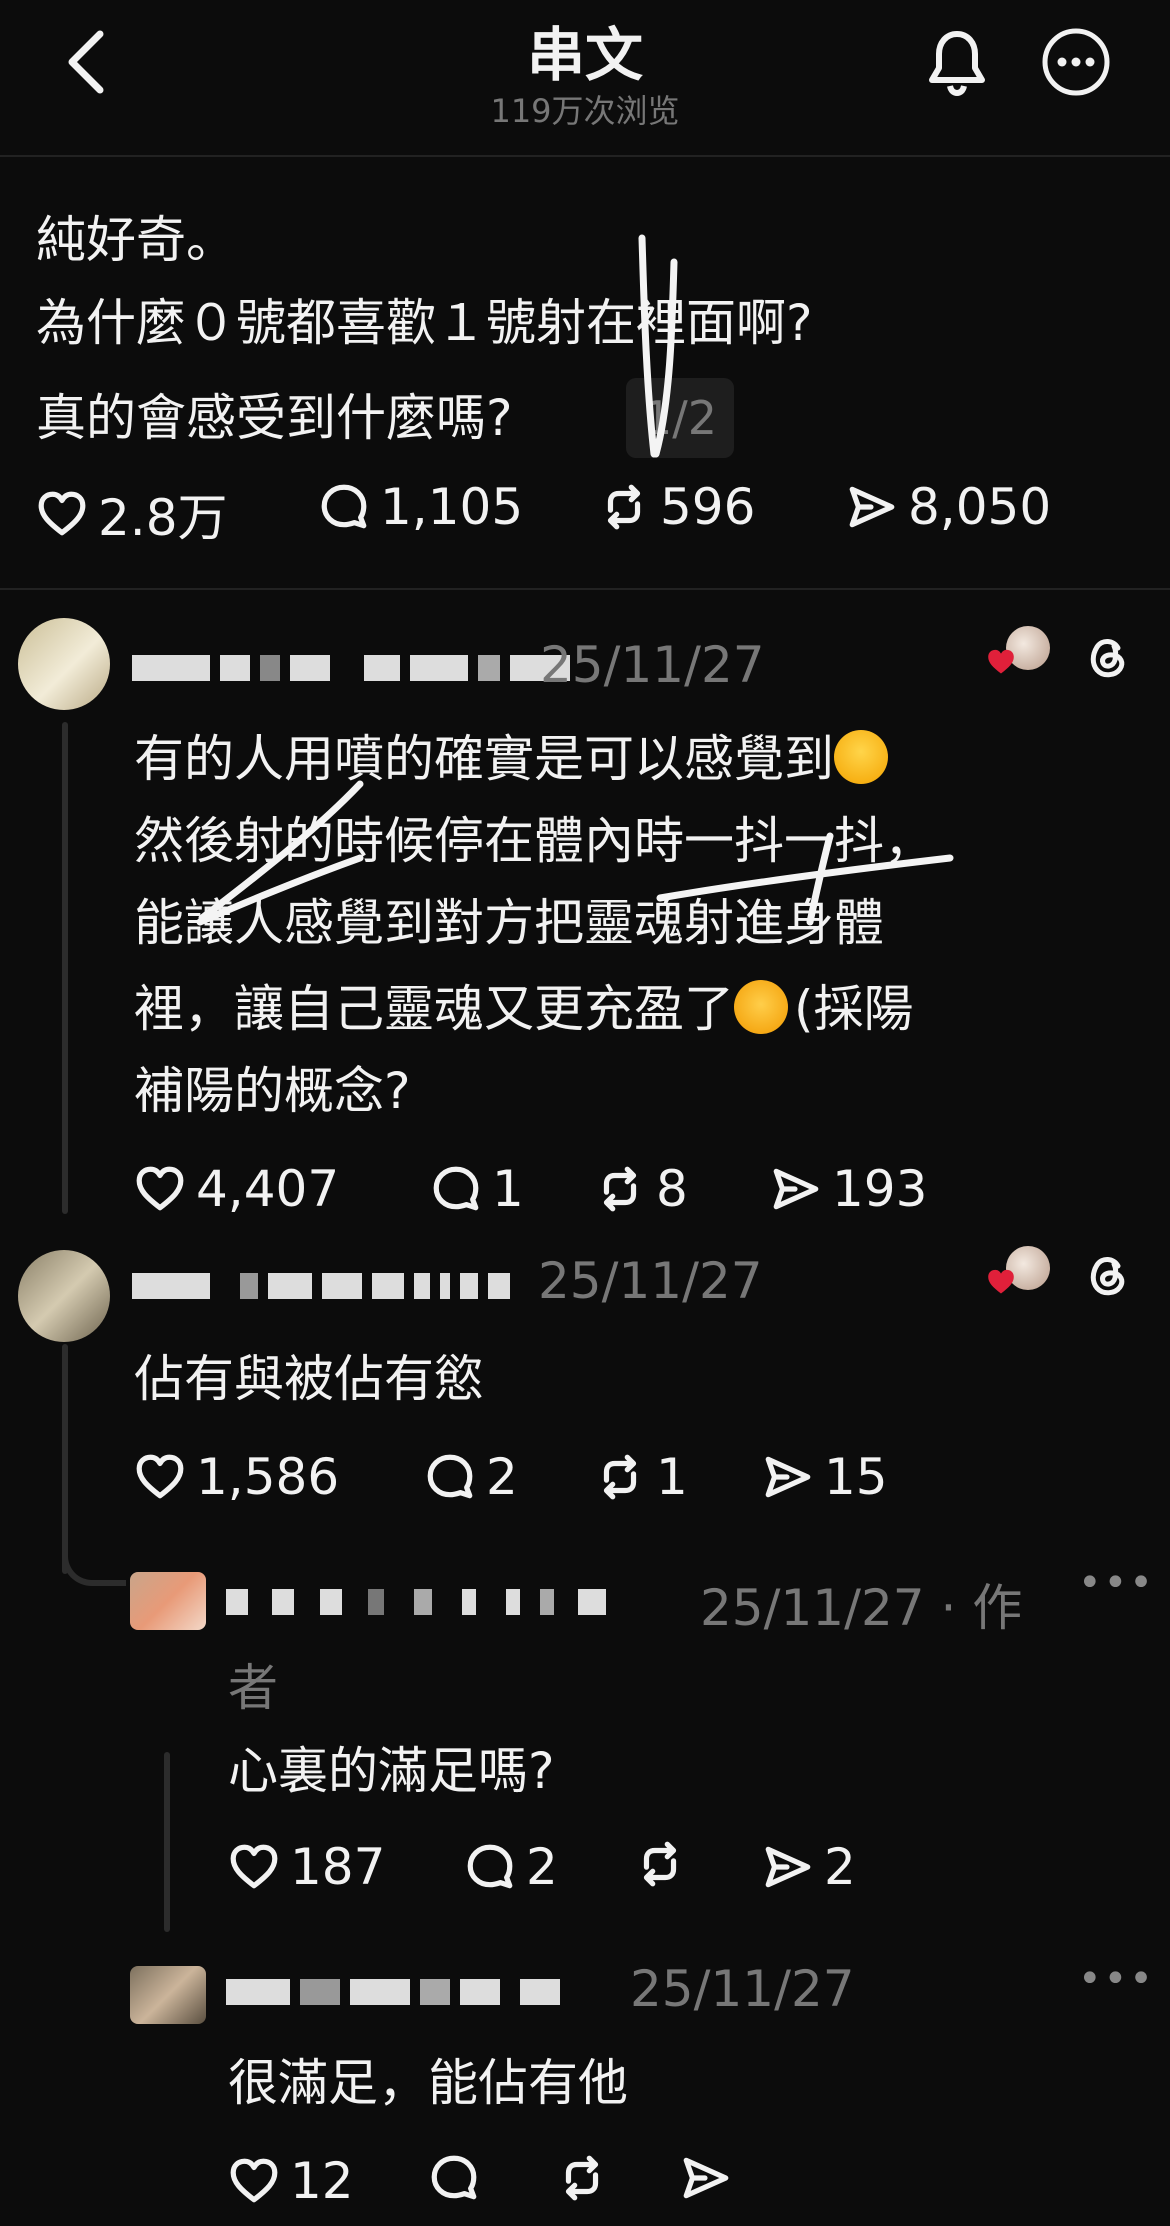 Image resolution: width=1170 pixels, height=2226 pixels. I want to click on comment-share-button, so click(711, 2178).